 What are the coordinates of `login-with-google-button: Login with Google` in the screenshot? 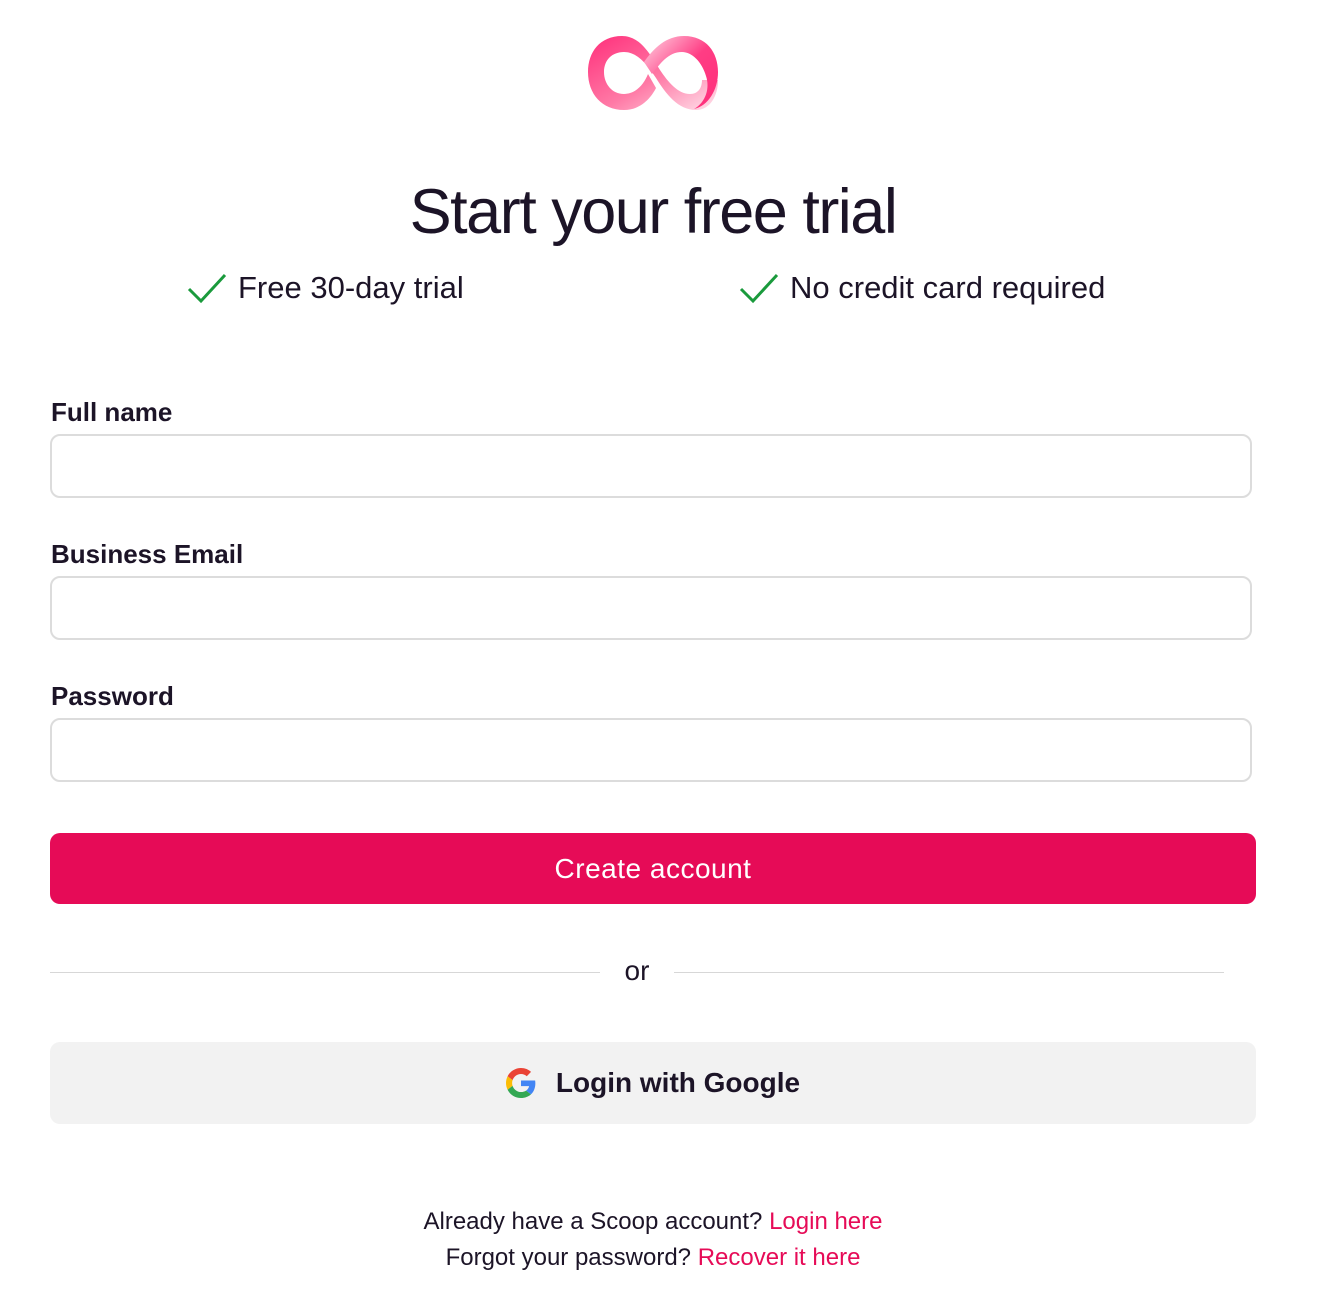 It's located at (653, 1083).